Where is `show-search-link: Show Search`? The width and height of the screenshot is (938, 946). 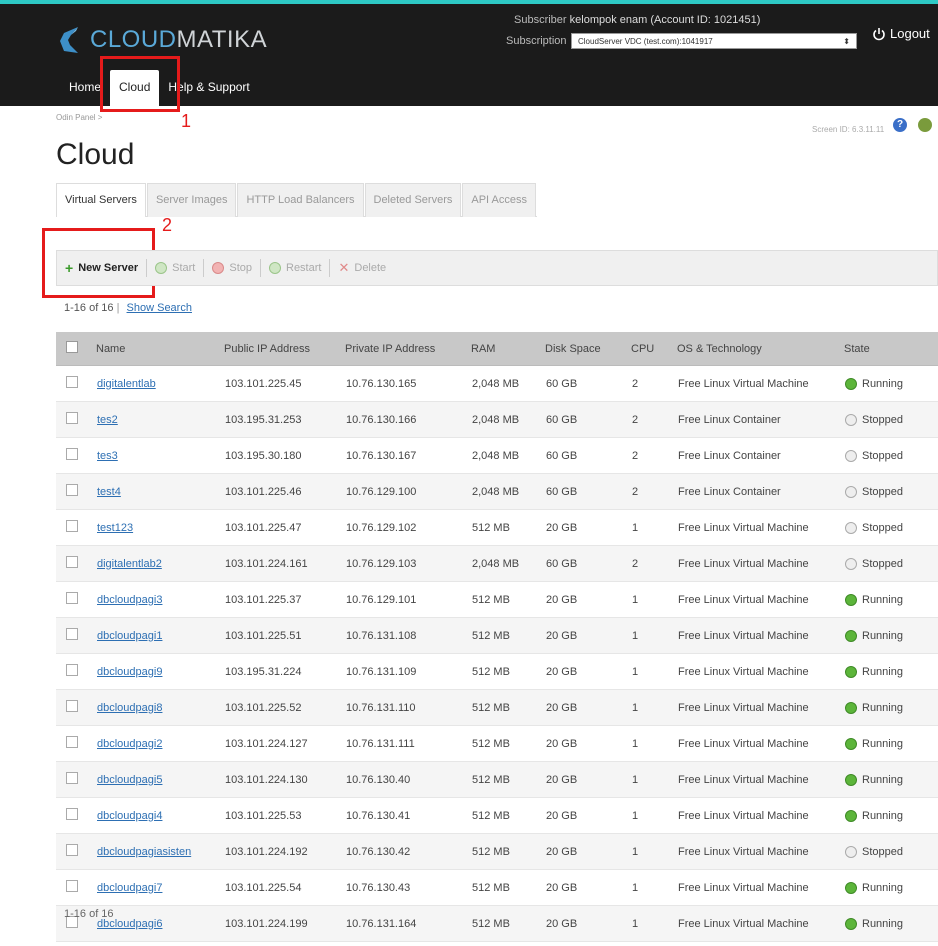
show-search-link: Show Search is located at coordinates (159, 308).